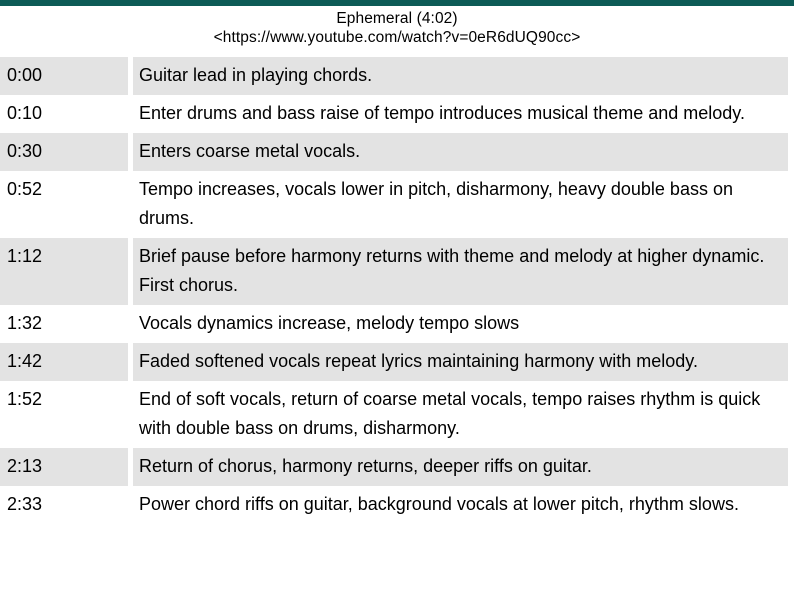 The width and height of the screenshot is (794, 595). I want to click on timecode-text: 1:42, so click(25, 361).